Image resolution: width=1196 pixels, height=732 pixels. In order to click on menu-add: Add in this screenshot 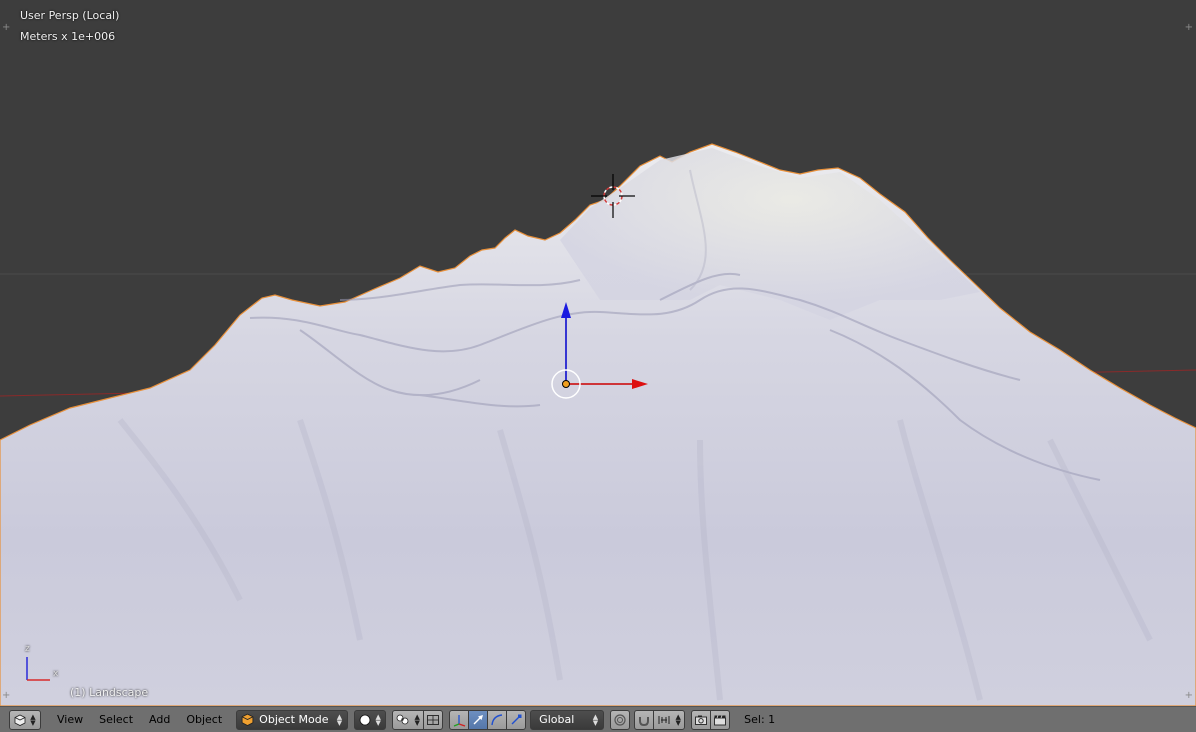, I will do `click(159, 719)`.